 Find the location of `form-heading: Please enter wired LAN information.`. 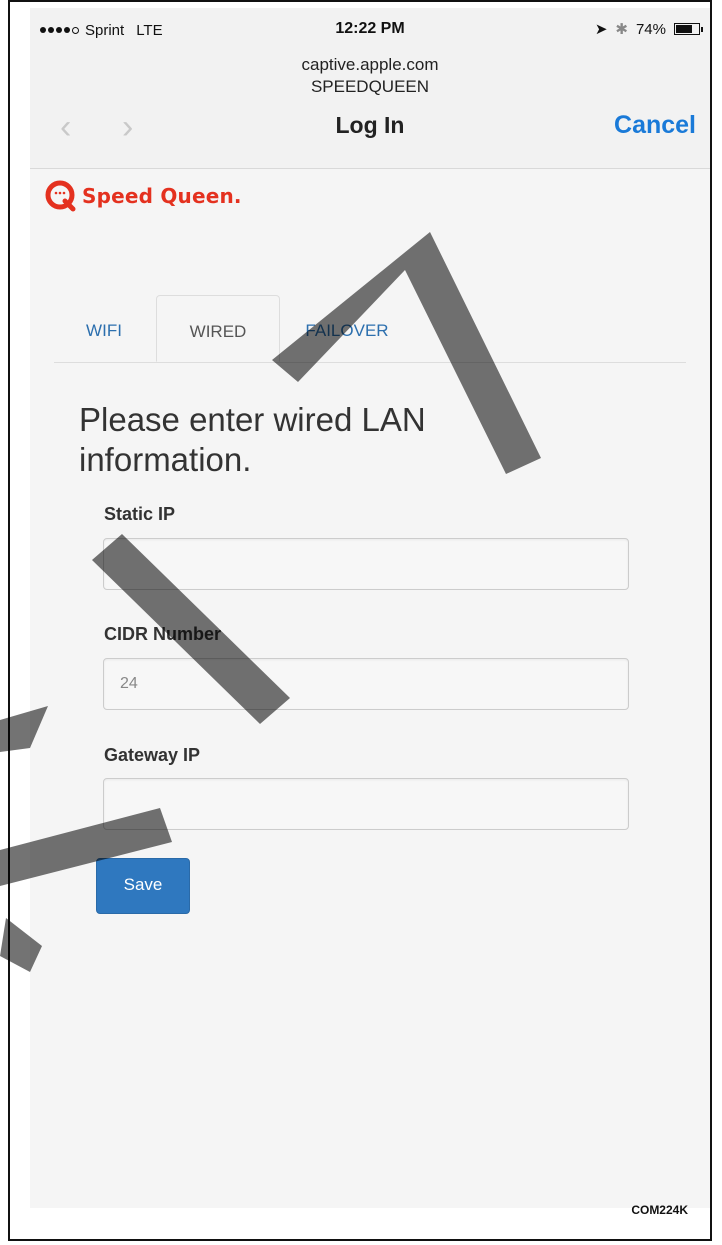

form-heading: Please enter wired LAN information. is located at coordinates (252, 439).